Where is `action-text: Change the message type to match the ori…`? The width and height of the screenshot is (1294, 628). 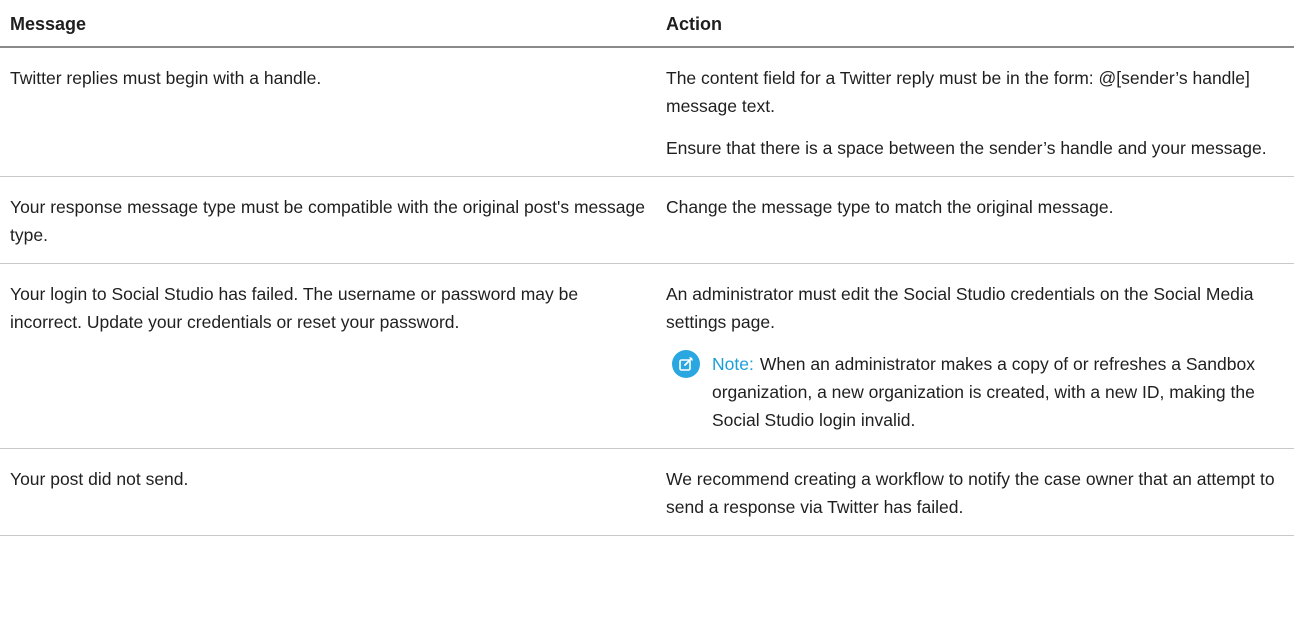 action-text: Change the message type to match the ori… is located at coordinates (890, 207).